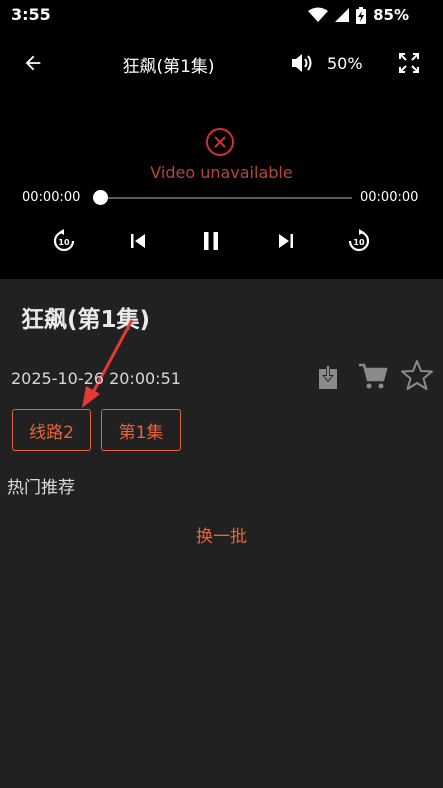 The height and width of the screenshot is (788, 443). I want to click on release-date: 2025-10-26 20:00:51, so click(96, 378).